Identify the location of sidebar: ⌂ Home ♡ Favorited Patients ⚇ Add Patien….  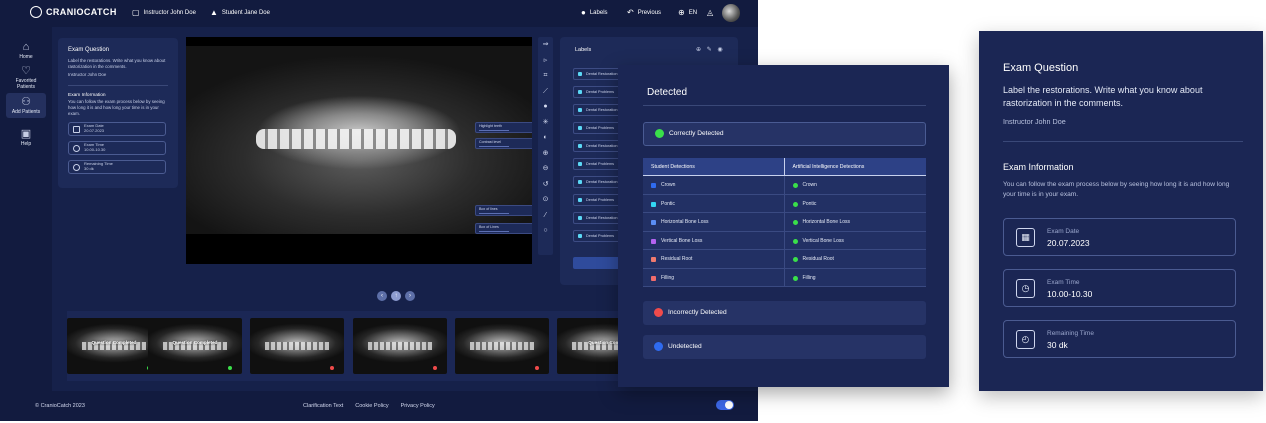
(26, 209).